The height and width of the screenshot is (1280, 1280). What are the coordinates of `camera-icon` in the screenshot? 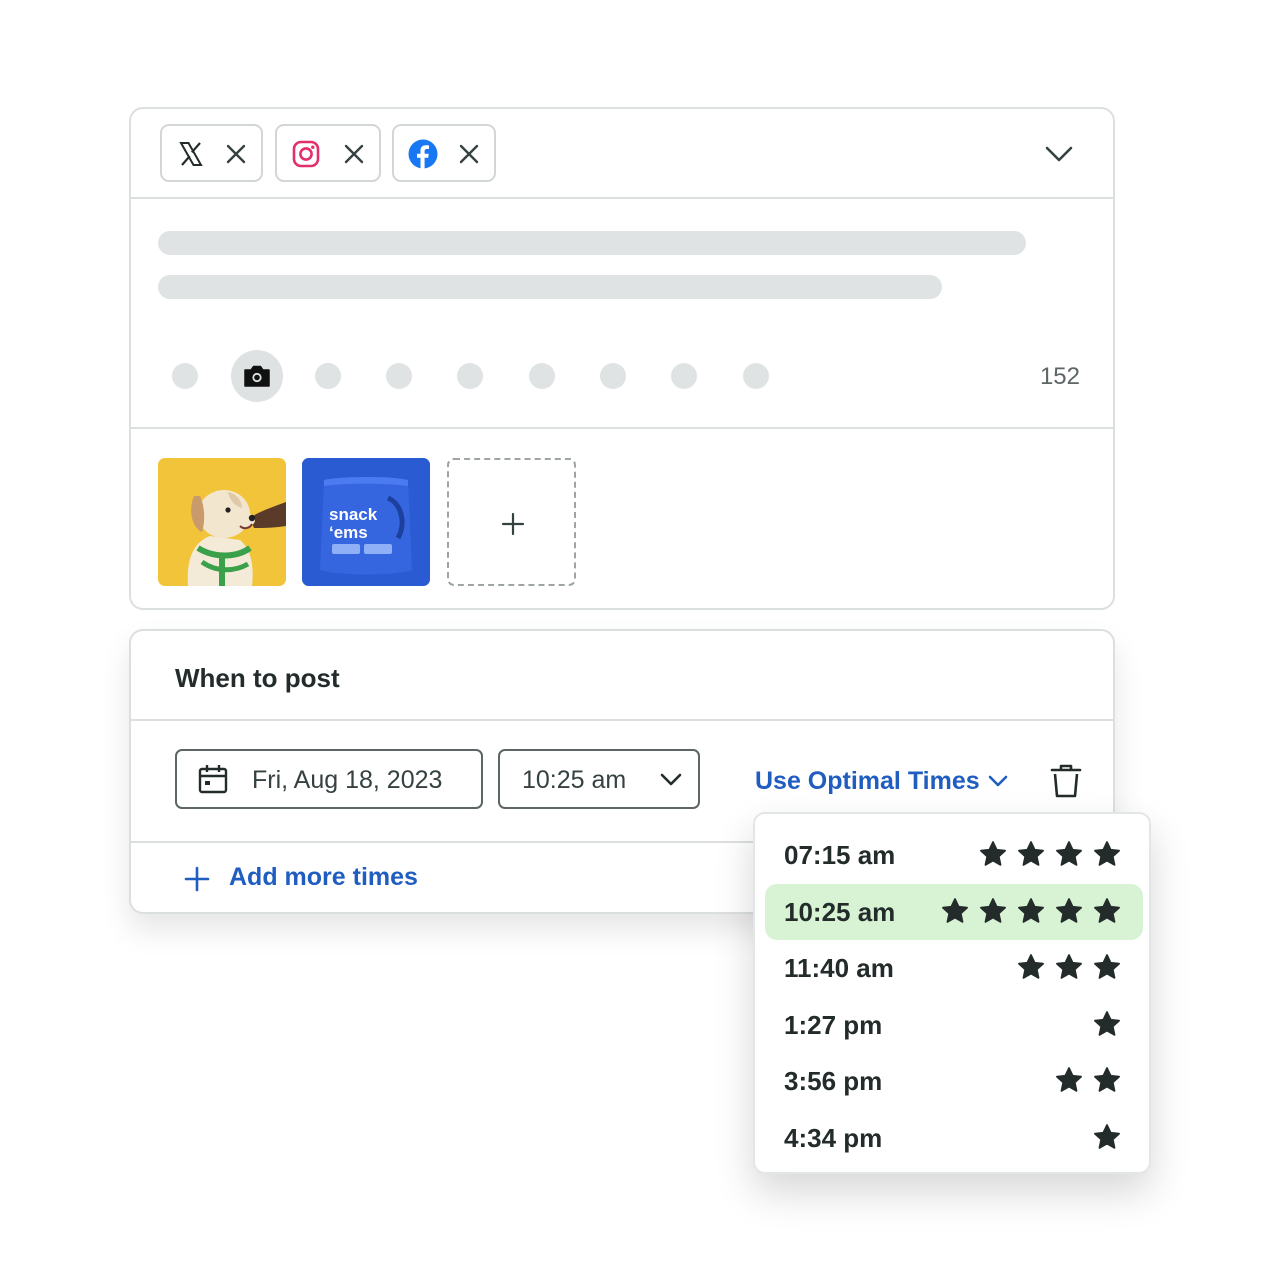 It's located at (257, 376).